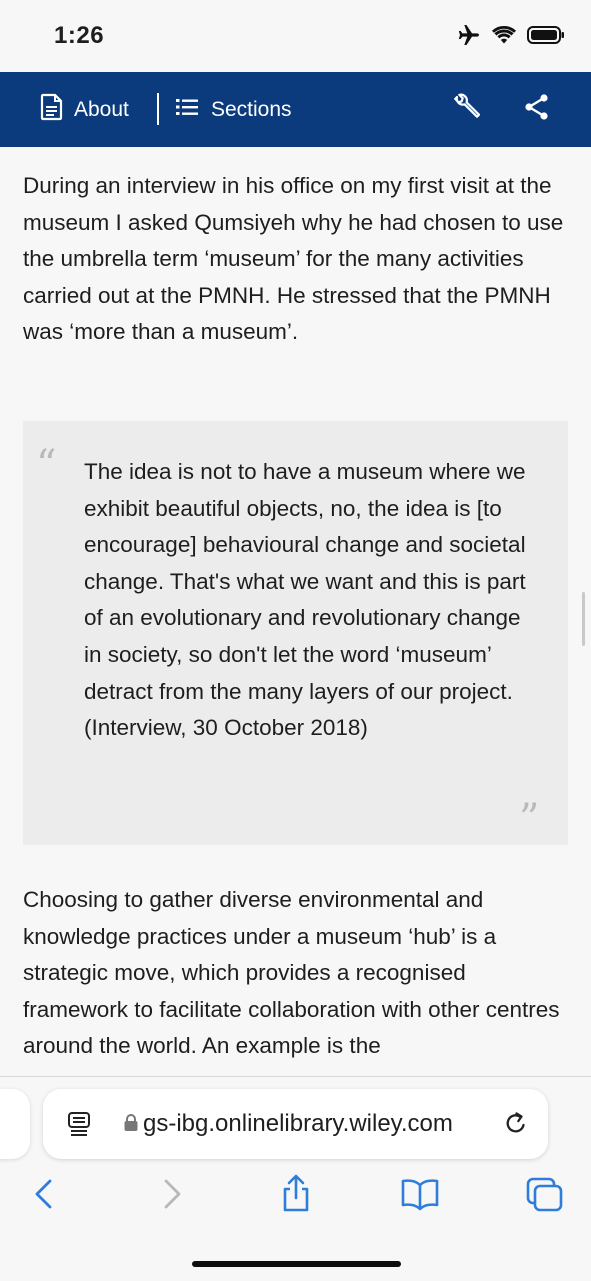 The height and width of the screenshot is (1281, 591). I want to click on wifi-icon, so click(504, 37).